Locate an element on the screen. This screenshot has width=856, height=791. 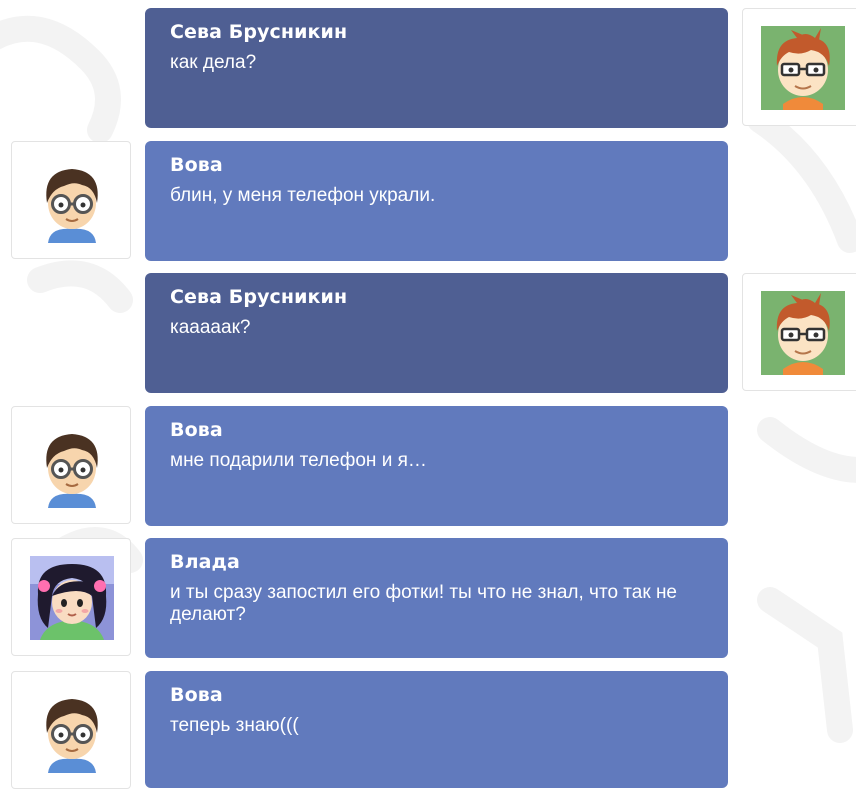
message-bubble: Сева Брусникин как дела? is located at coordinates (436, 68).